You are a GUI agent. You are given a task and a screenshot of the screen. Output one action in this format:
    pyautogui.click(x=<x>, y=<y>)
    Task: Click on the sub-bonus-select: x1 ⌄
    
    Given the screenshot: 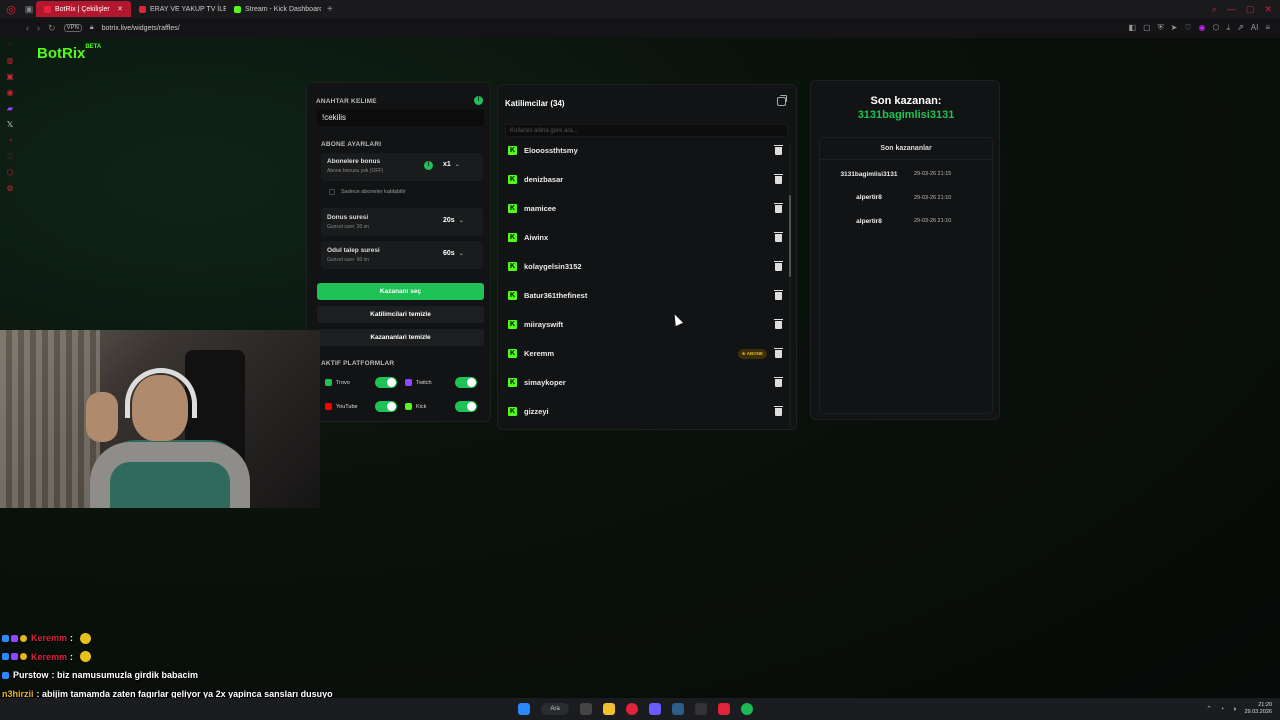 What is the action you would take?
    pyautogui.click(x=451, y=164)
    